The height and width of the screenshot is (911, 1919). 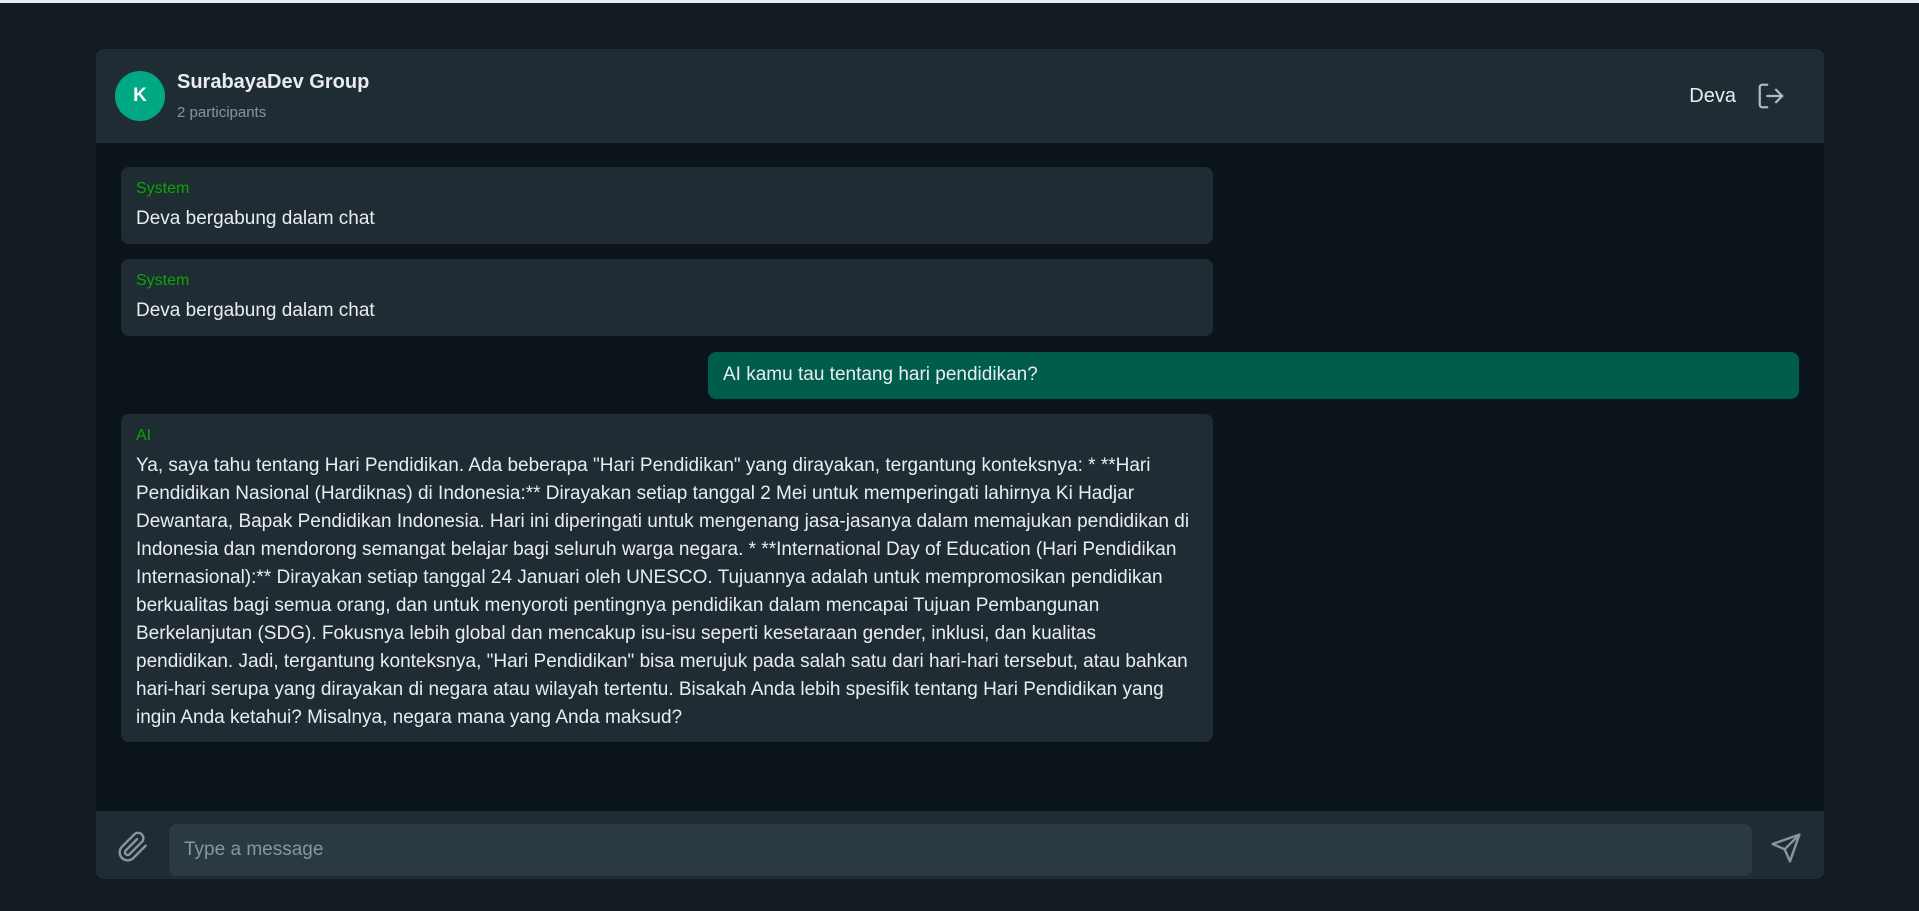 What do you see at coordinates (880, 374) in the screenshot?
I see `message-text: AI kamu tau tentang hari pendidikan?` at bounding box center [880, 374].